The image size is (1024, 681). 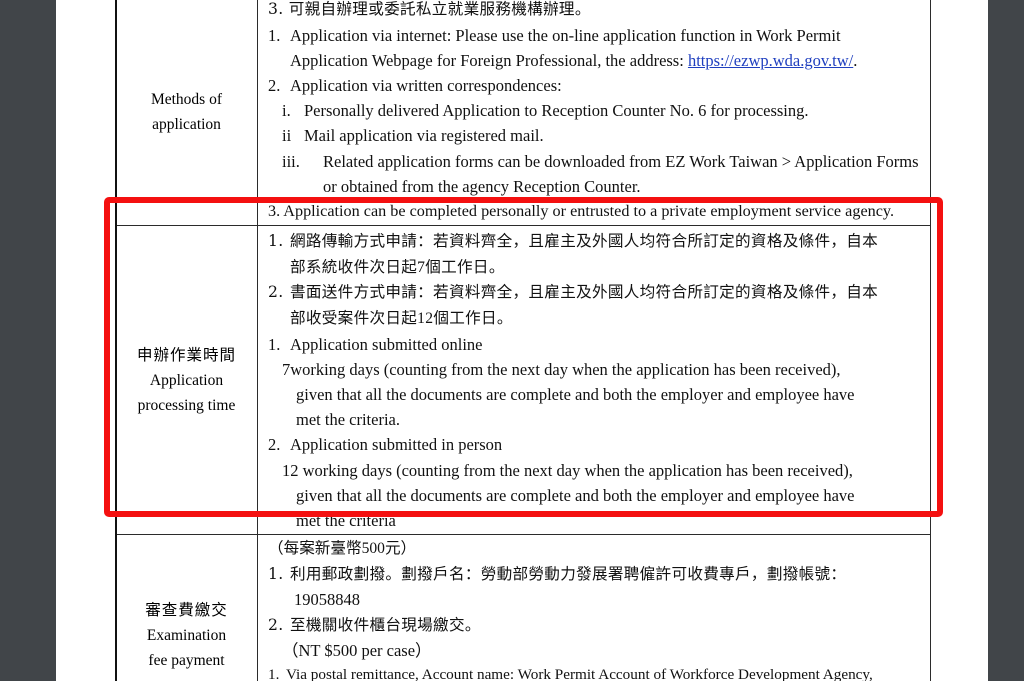 What do you see at coordinates (186, 125) in the screenshot?
I see `row-label-line2: application` at bounding box center [186, 125].